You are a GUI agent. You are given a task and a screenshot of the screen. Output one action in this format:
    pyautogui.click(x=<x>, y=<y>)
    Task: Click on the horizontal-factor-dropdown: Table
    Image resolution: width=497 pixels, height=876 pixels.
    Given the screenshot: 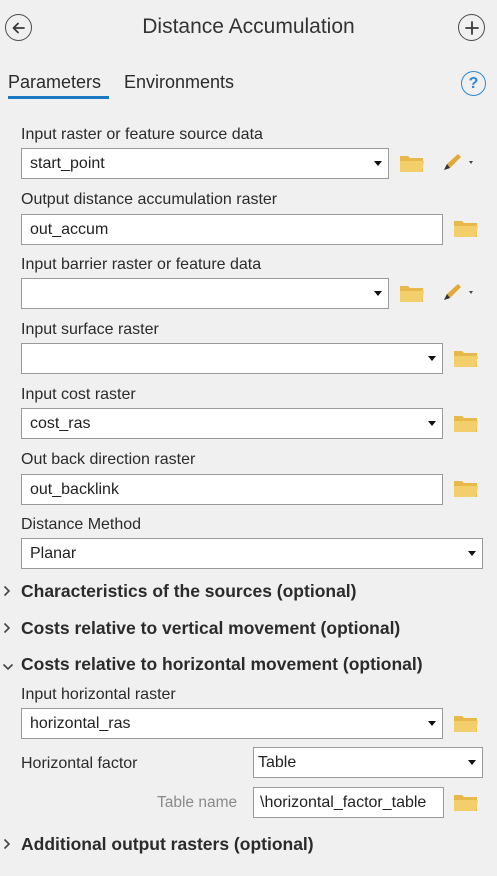 What is the action you would take?
    pyautogui.click(x=368, y=762)
    